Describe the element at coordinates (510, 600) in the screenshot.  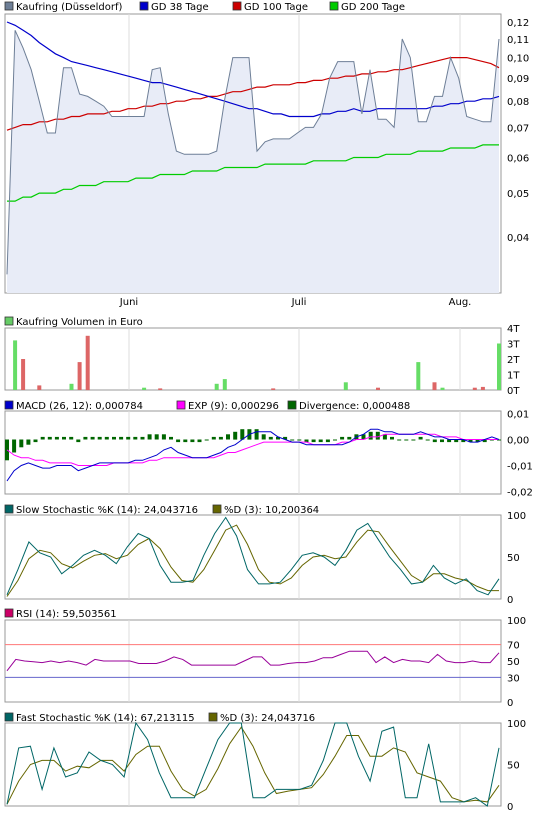
I see `slowstoch-y-tick-label: 0` at that location.